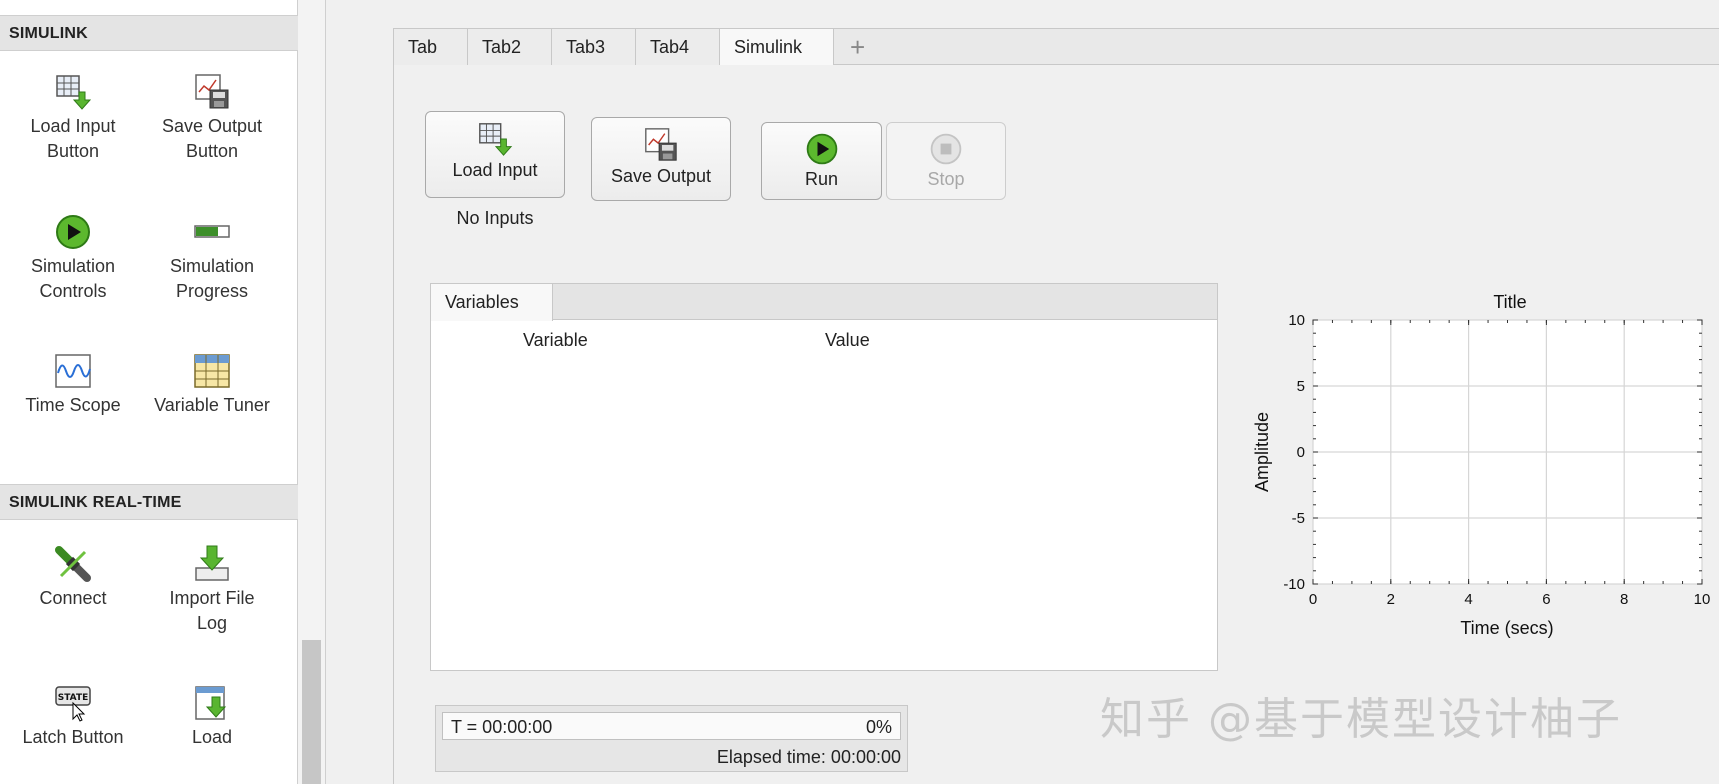 Image resolution: width=1719 pixels, height=784 pixels. I want to click on y-tick-label: 10, so click(1296, 320).